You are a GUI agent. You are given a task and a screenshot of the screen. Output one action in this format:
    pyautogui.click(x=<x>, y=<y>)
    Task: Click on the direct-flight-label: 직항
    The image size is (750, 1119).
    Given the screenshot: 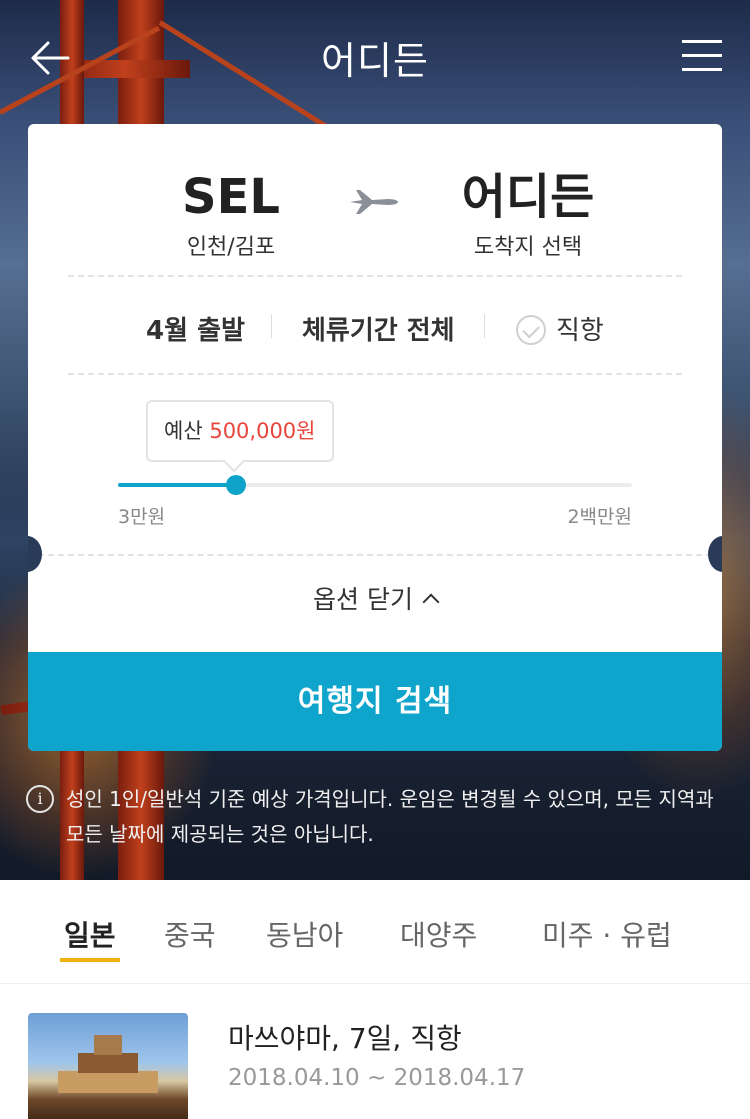 What is the action you would take?
    pyautogui.click(x=580, y=331)
    